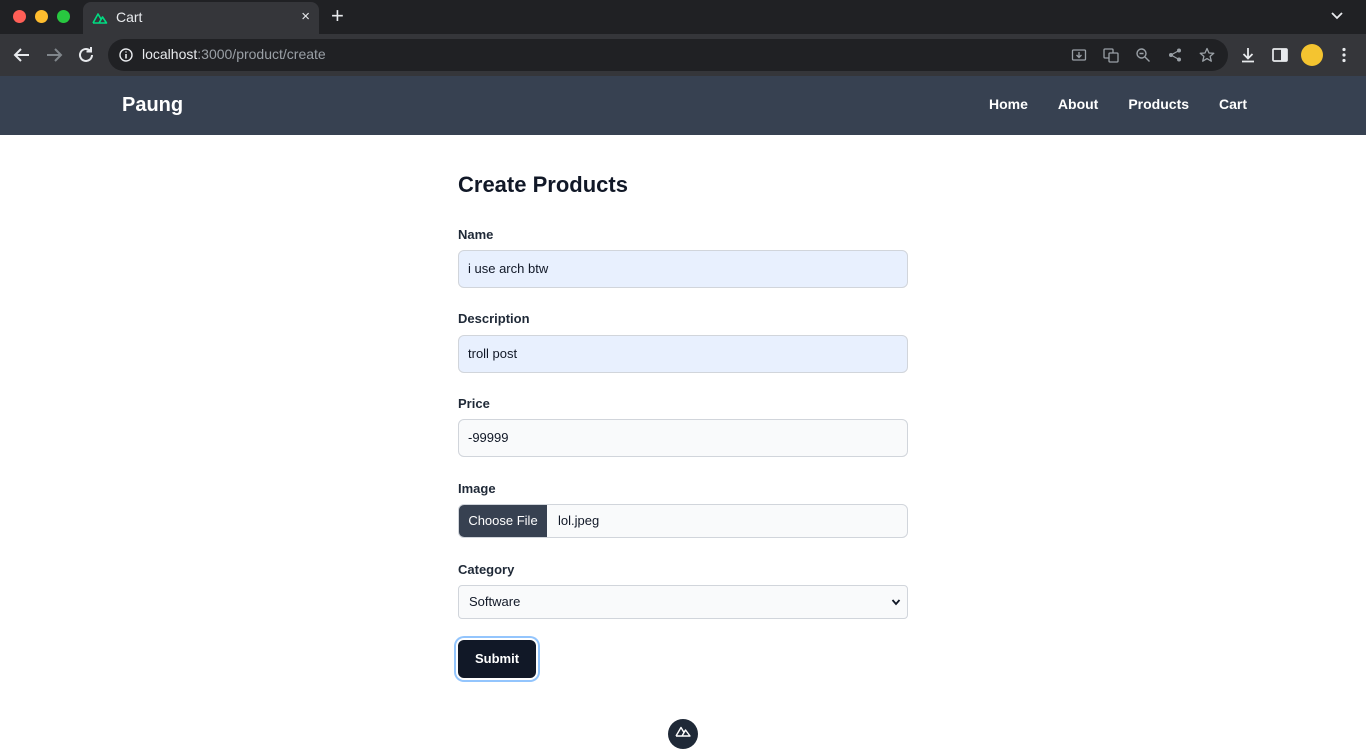  What do you see at coordinates (474, 403) in the screenshot?
I see `price-label: Price` at bounding box center [474, 403].